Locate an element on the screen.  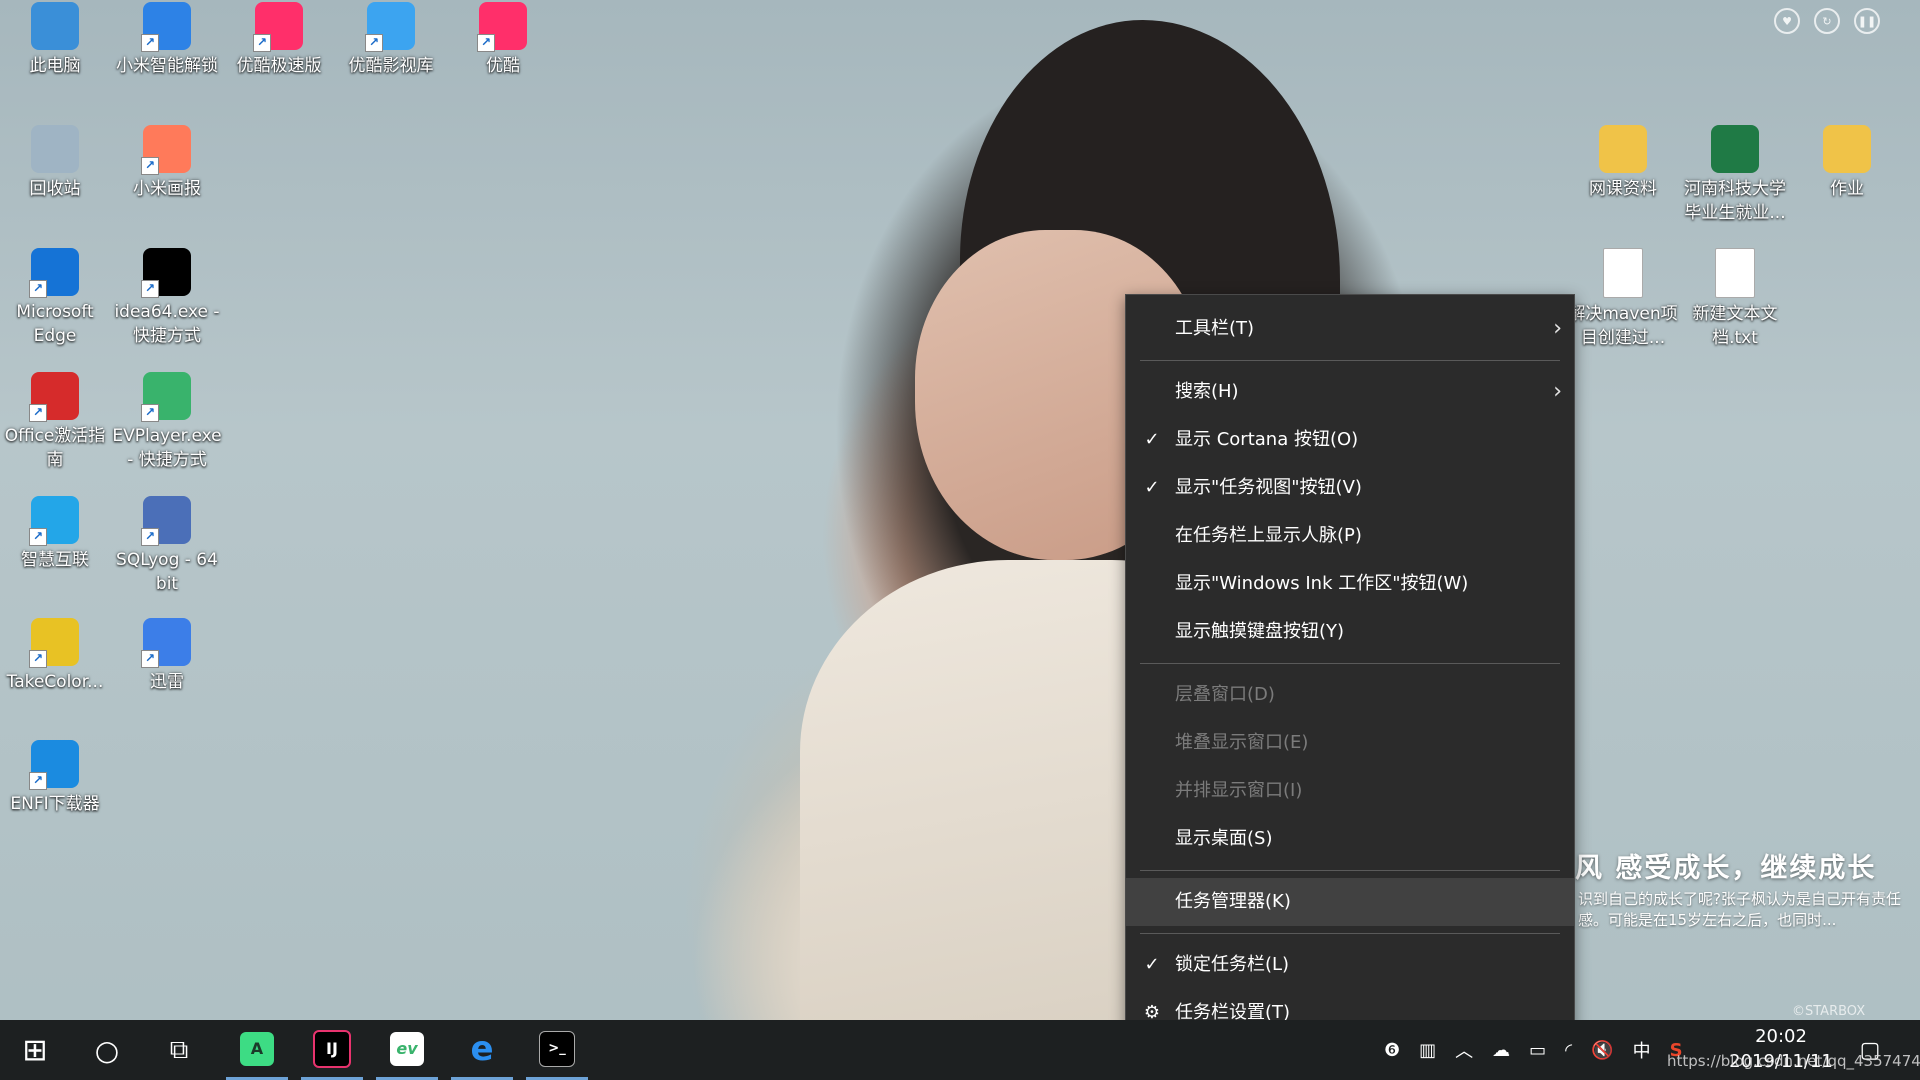
desktop-icon-label: 新建文本文档.txt is located at coordinates (1735, 326).